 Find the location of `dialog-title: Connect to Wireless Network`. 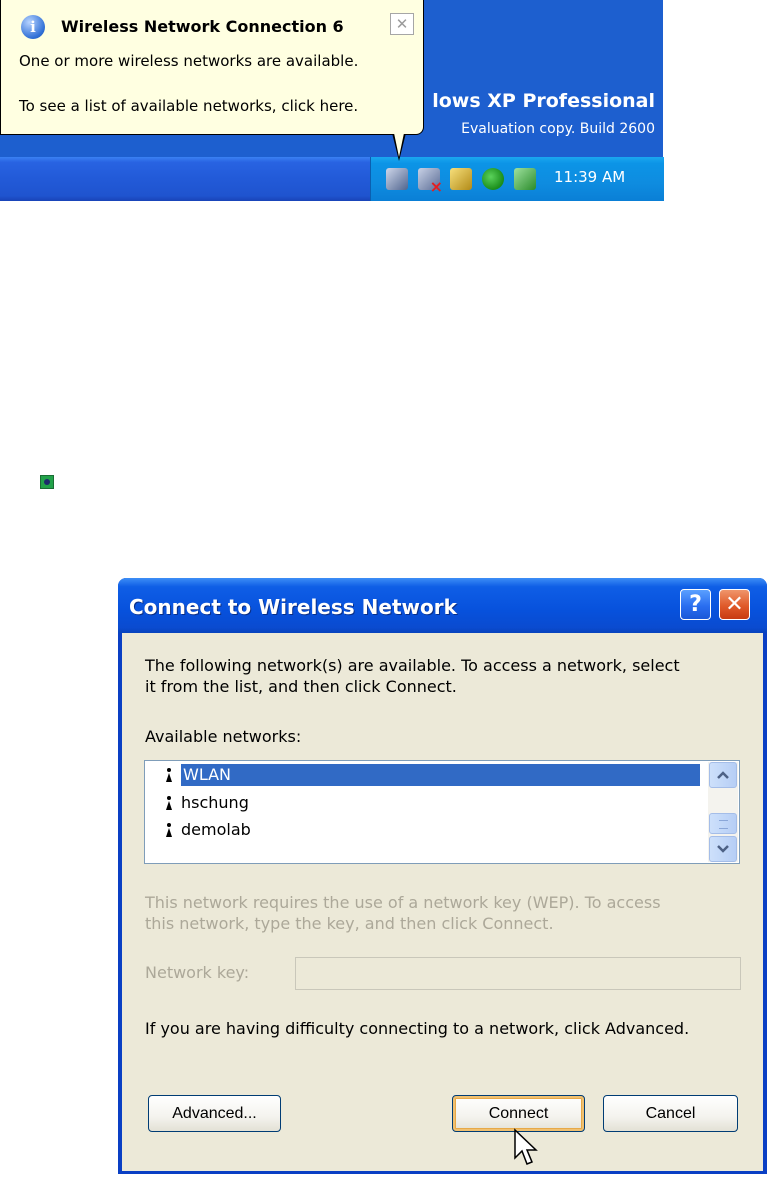

dialog-title: Connect to Wireless Network is located at coordinates (293, 607).